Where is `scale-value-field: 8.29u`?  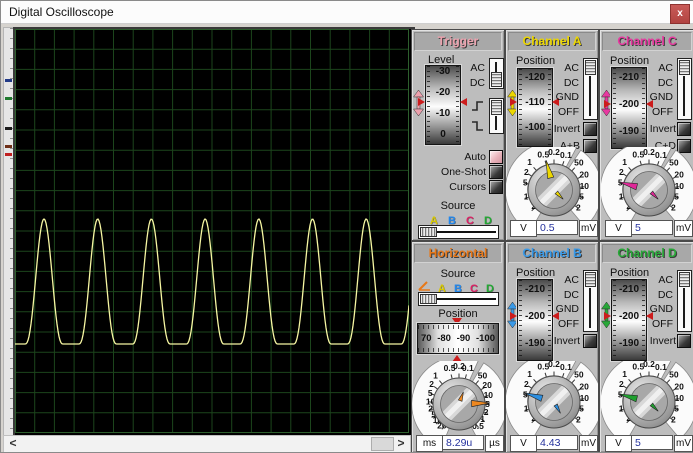 scale-value-field: 8.29u is located at coordinates (463, 442).